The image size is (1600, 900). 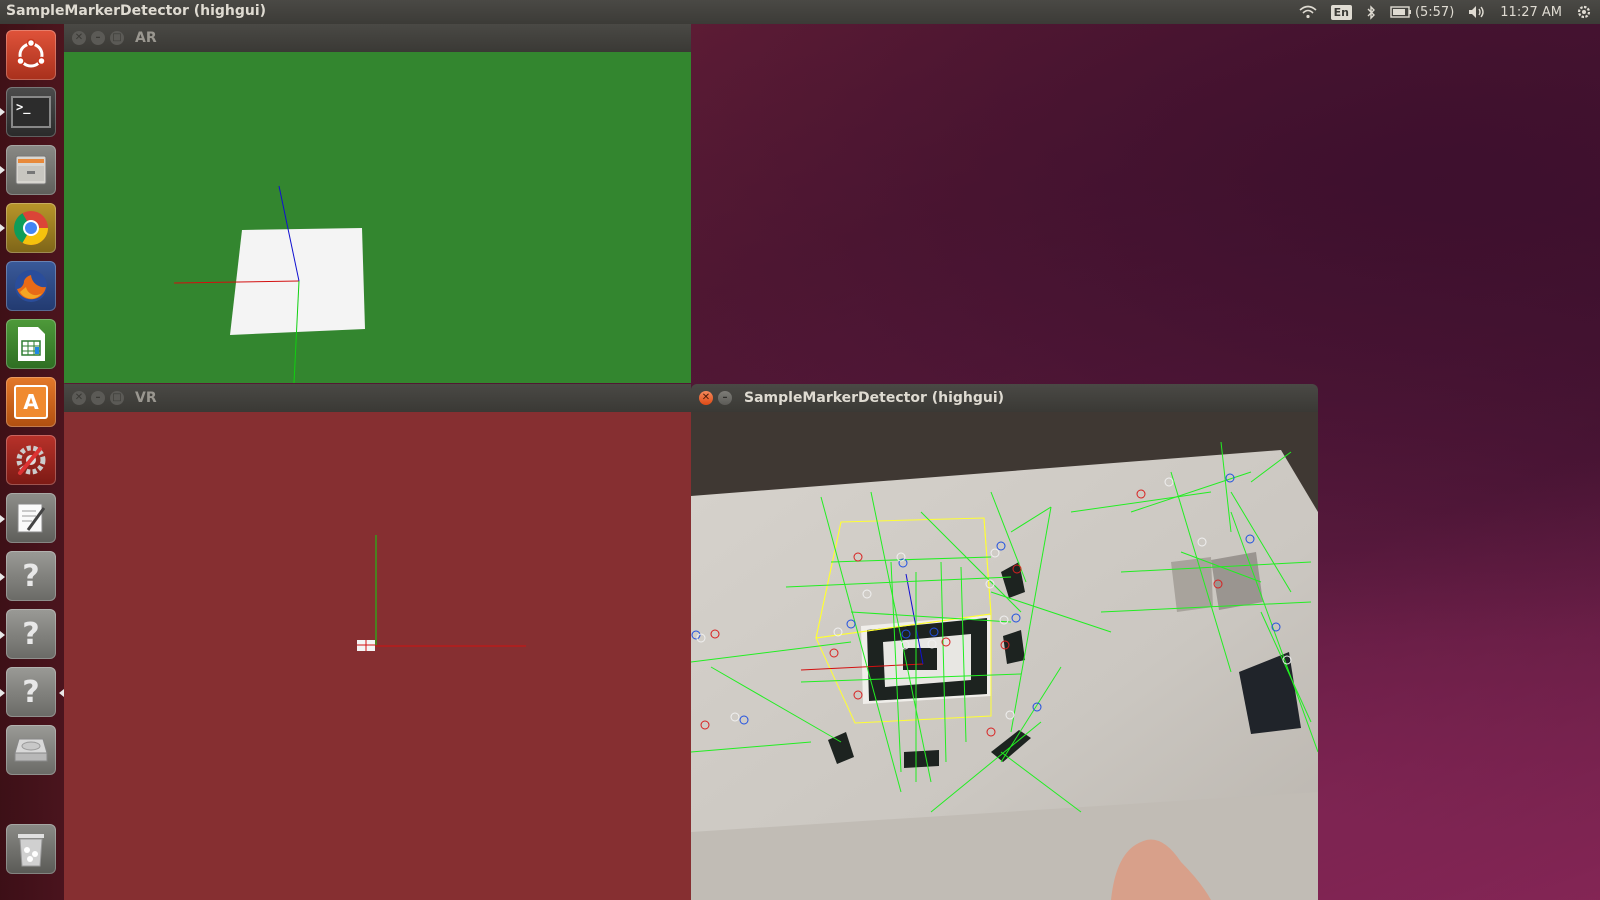 I want to click on indicator-area: En (5:57) 11:27 AM, so click(x=1445, y=12).